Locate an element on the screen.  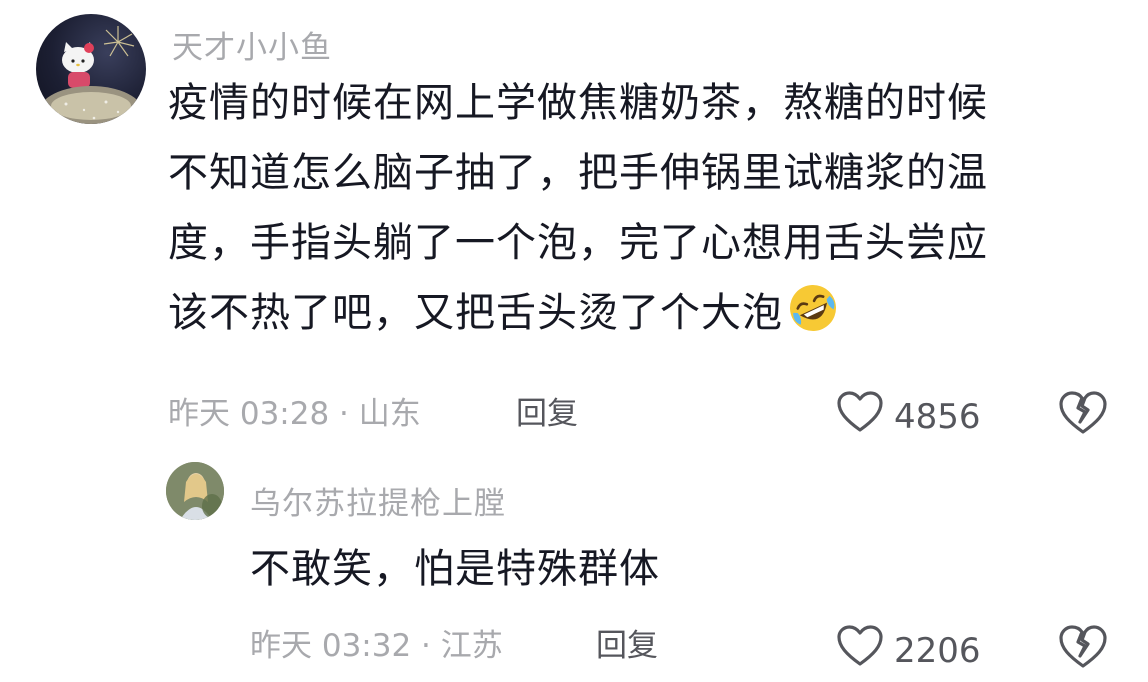
reply-dislike-button is located at coordinates (1083, 649).